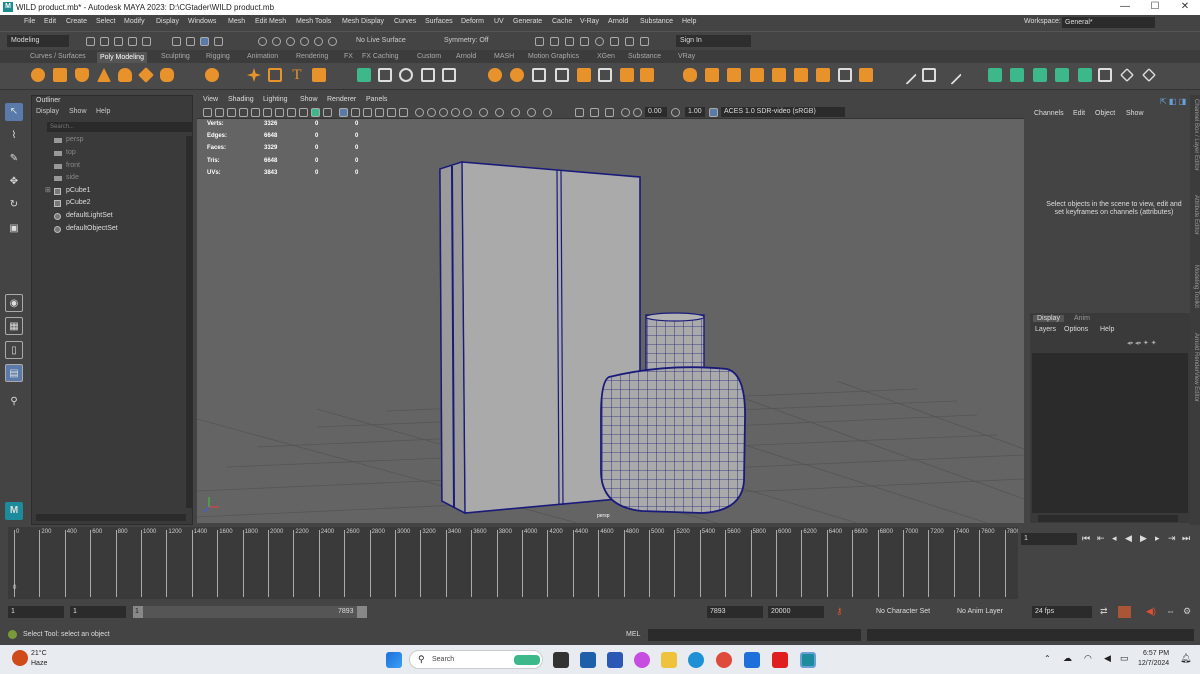 The height and width of the screenshot is (674, 1200). Describe the element at coordinates (362, 612) in the screenshot. I see `range-slider-end-handle` at that location.